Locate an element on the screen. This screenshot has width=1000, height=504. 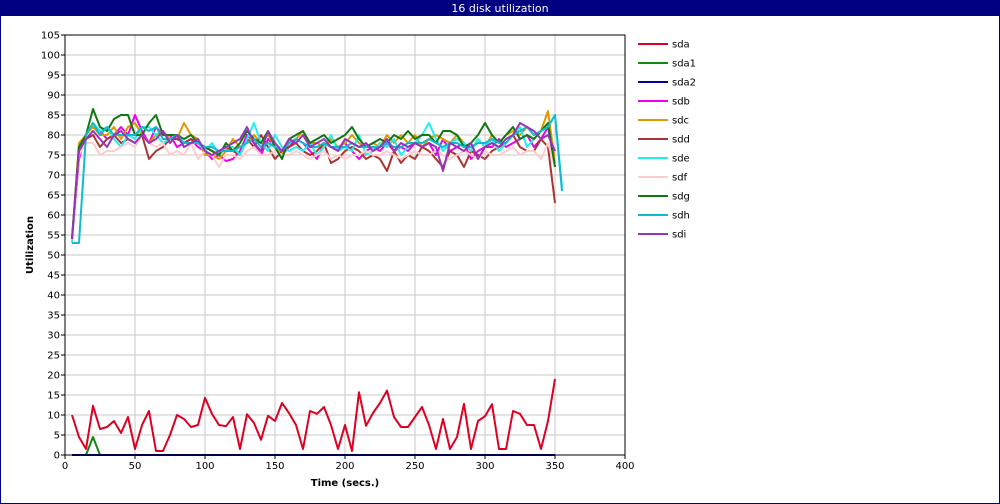
legend-item-sde: sde is located at coordinates (664, 159).